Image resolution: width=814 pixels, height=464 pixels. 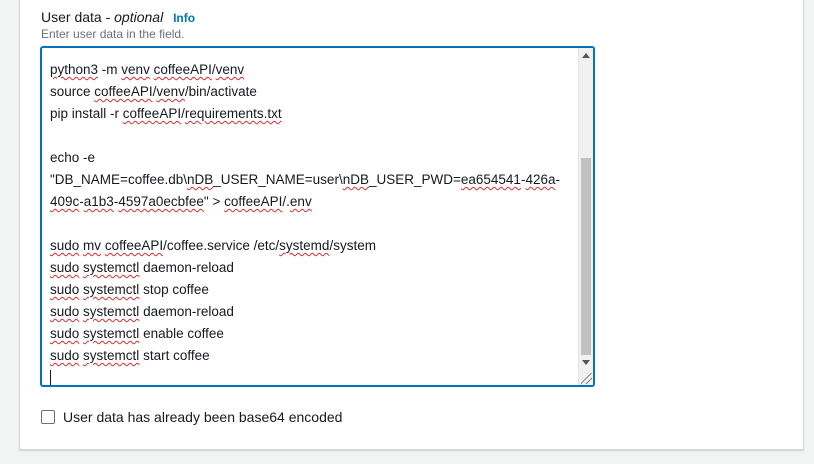 I want to click on optional-label: optional, so click(x=139, y=17).